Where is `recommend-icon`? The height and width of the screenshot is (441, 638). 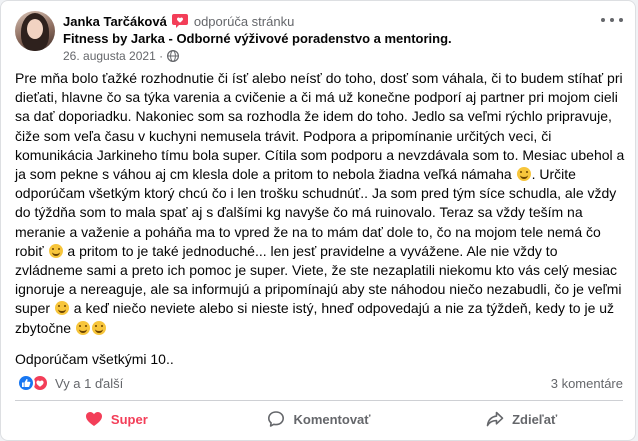 recommend-icon is located at coordinates (179, 21).